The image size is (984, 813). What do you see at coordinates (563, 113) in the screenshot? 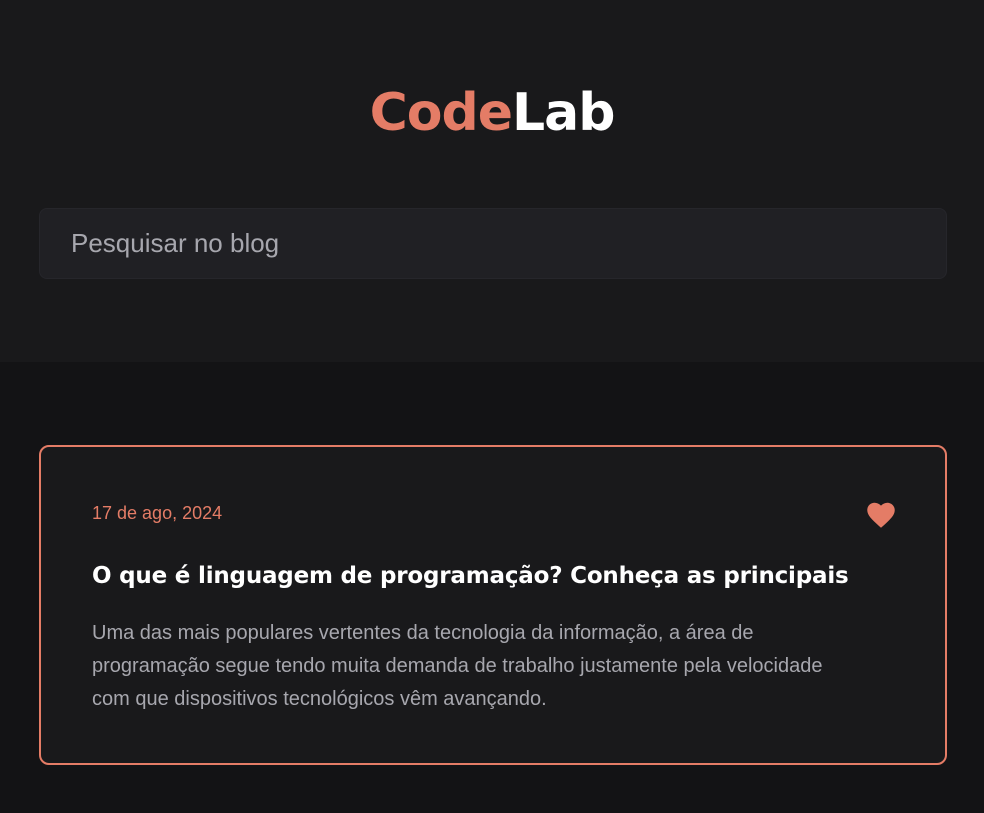
I see `logo-lab: Lab` at bounding box center [563, 113].